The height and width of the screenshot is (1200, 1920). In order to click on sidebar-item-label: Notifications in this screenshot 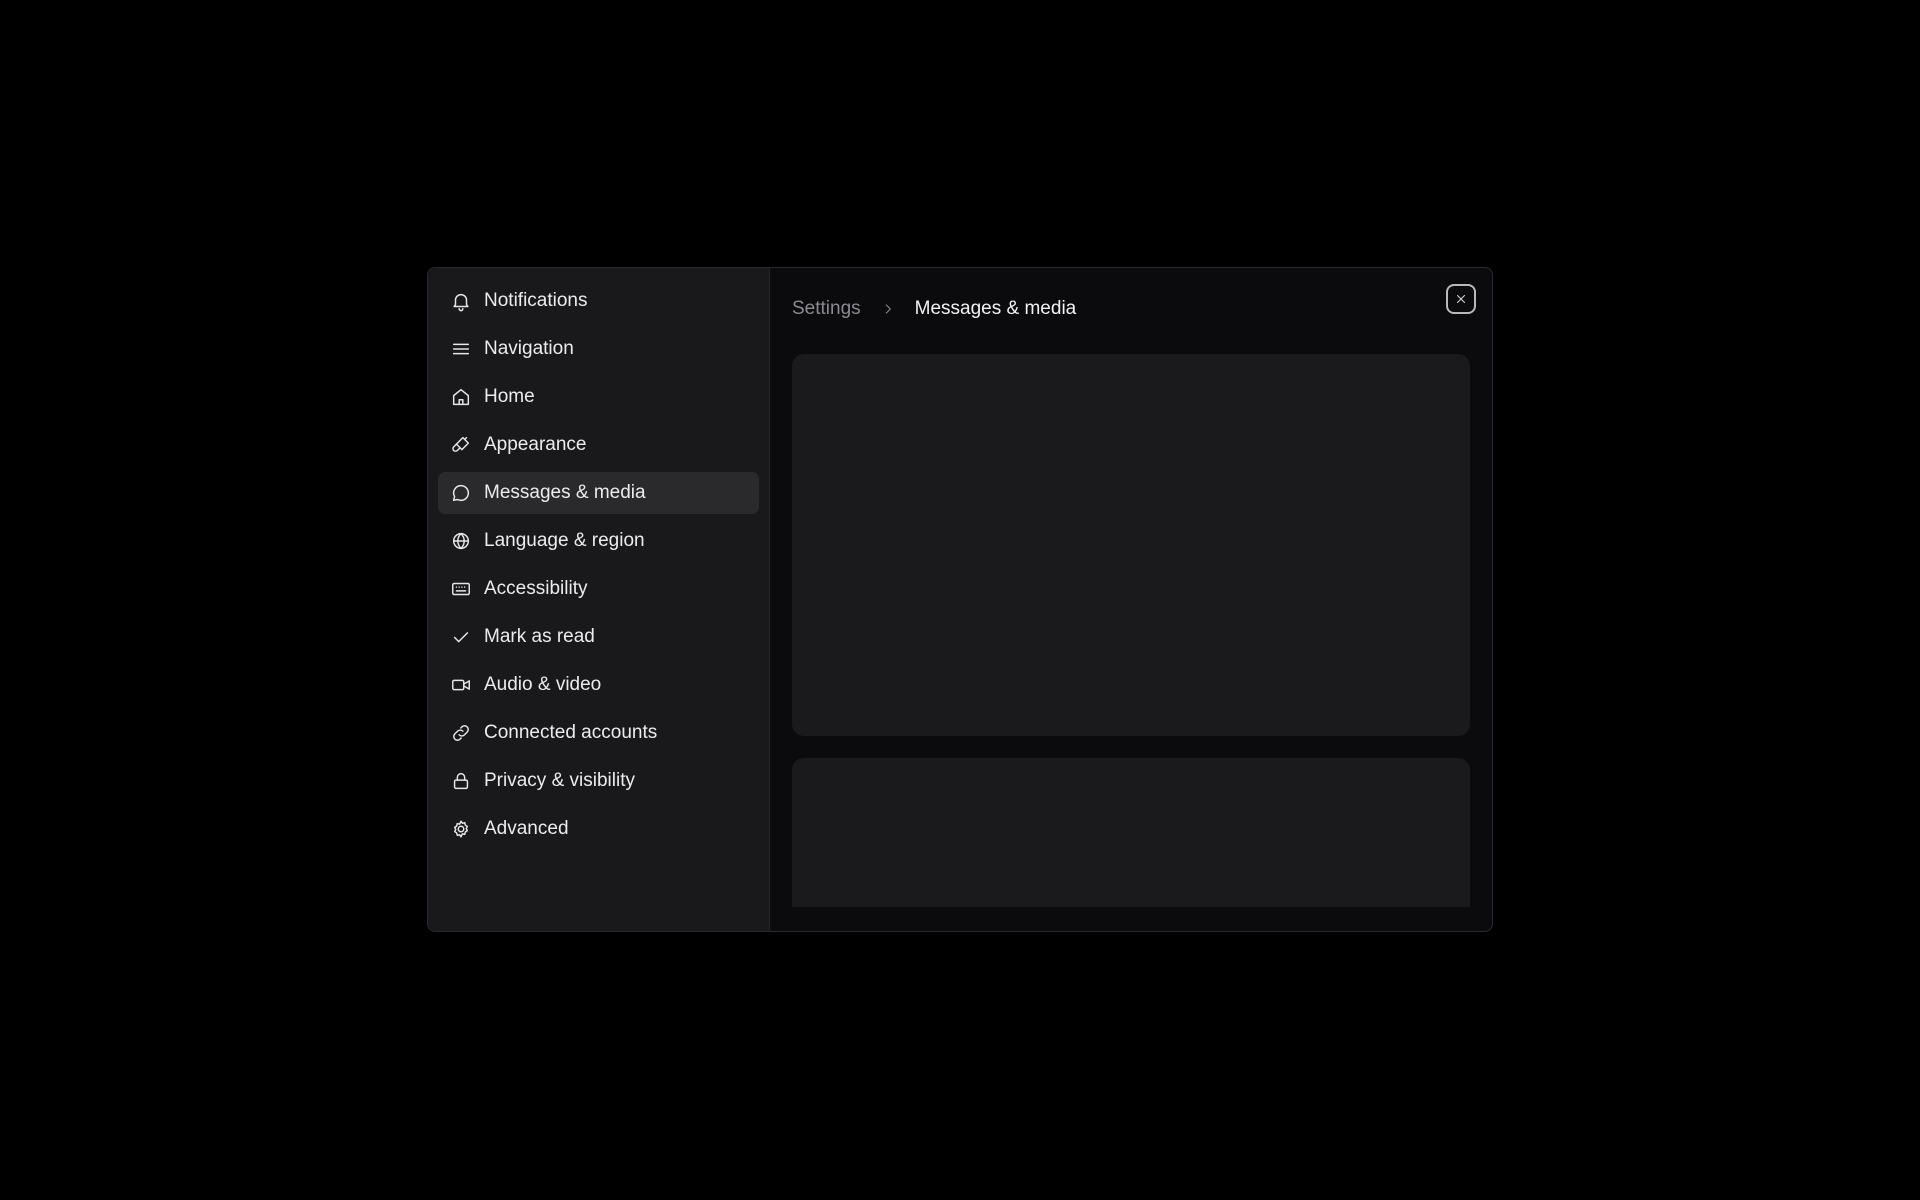, I will do `click(536, 300)`.